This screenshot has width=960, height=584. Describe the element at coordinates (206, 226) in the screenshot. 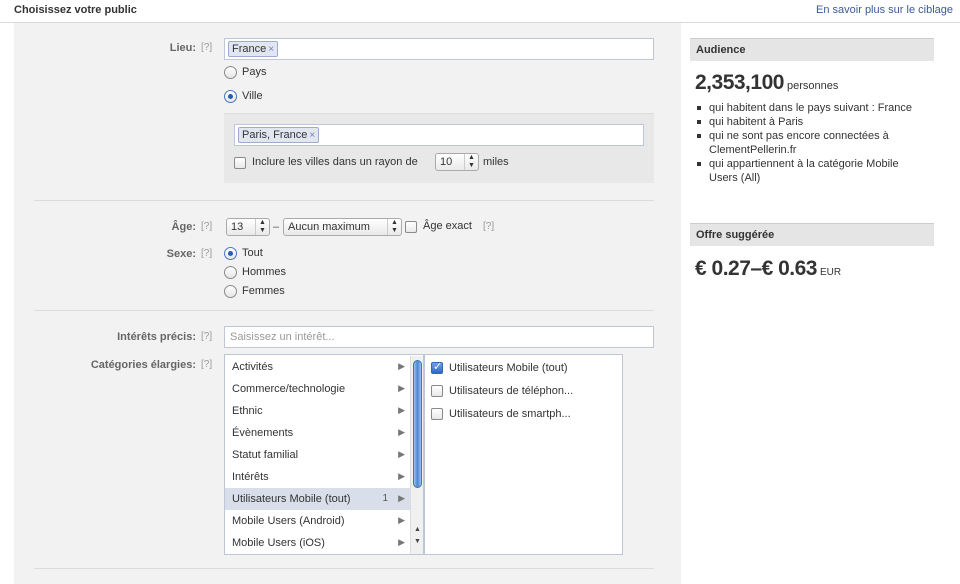

I see `age-help: [?]` at that location.